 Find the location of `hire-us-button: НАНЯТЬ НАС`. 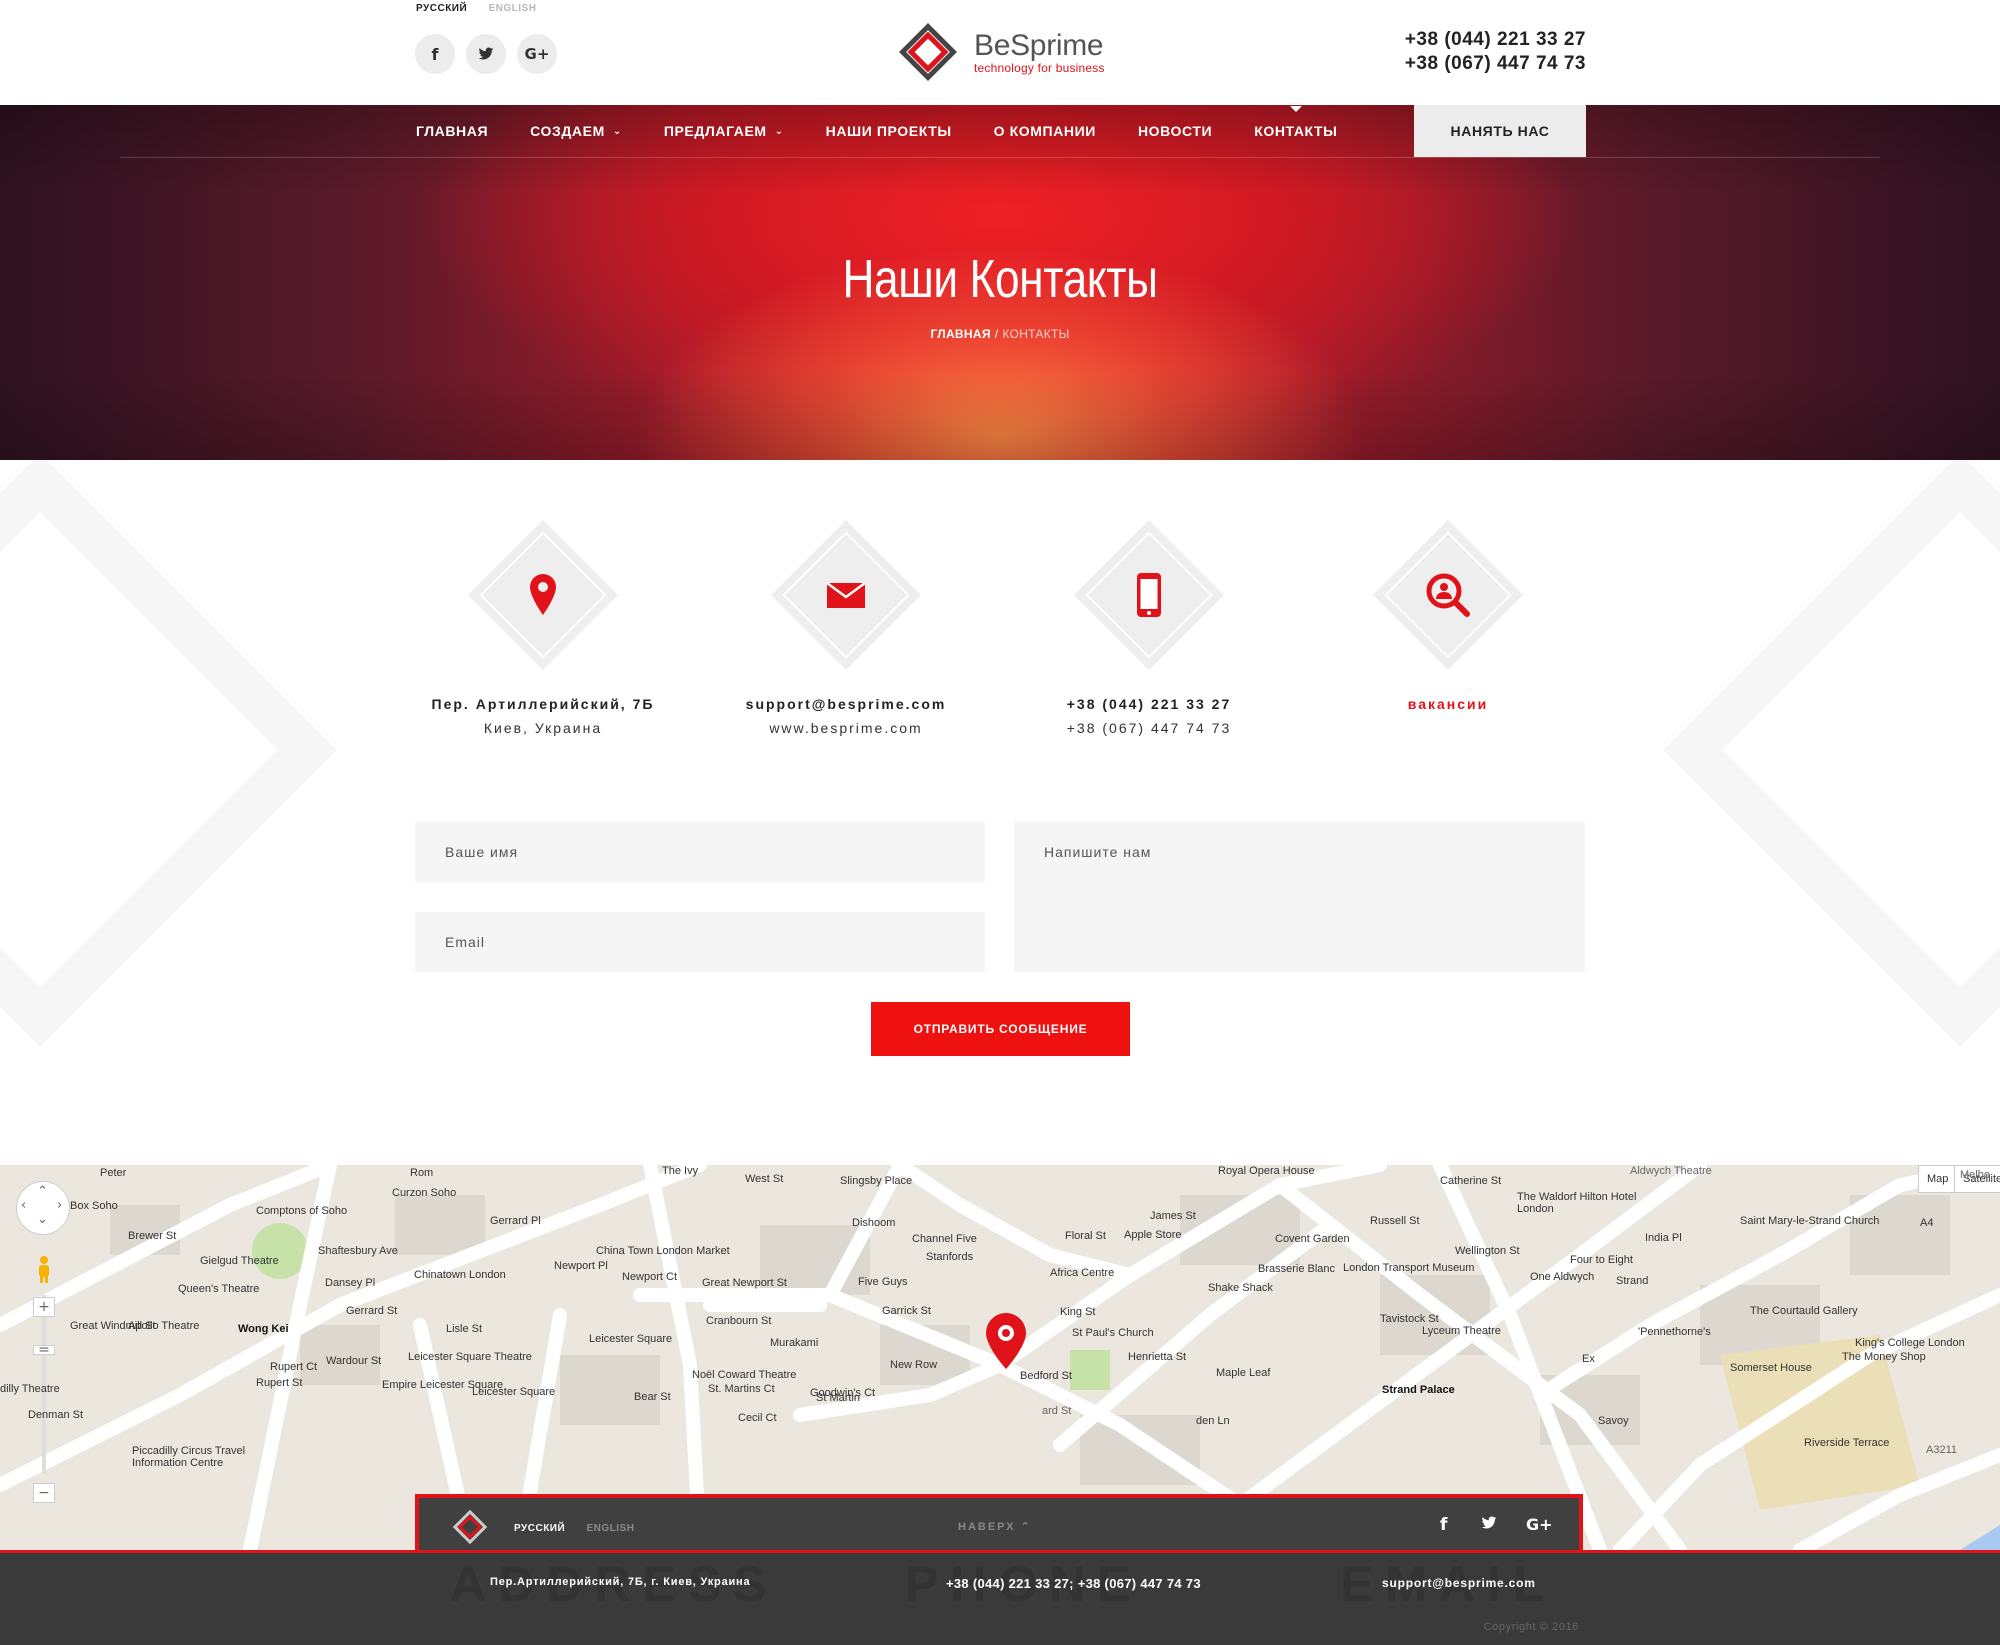

hire-us-button: НАНЯТЬ НАС is located at coordinates (1500, 131).